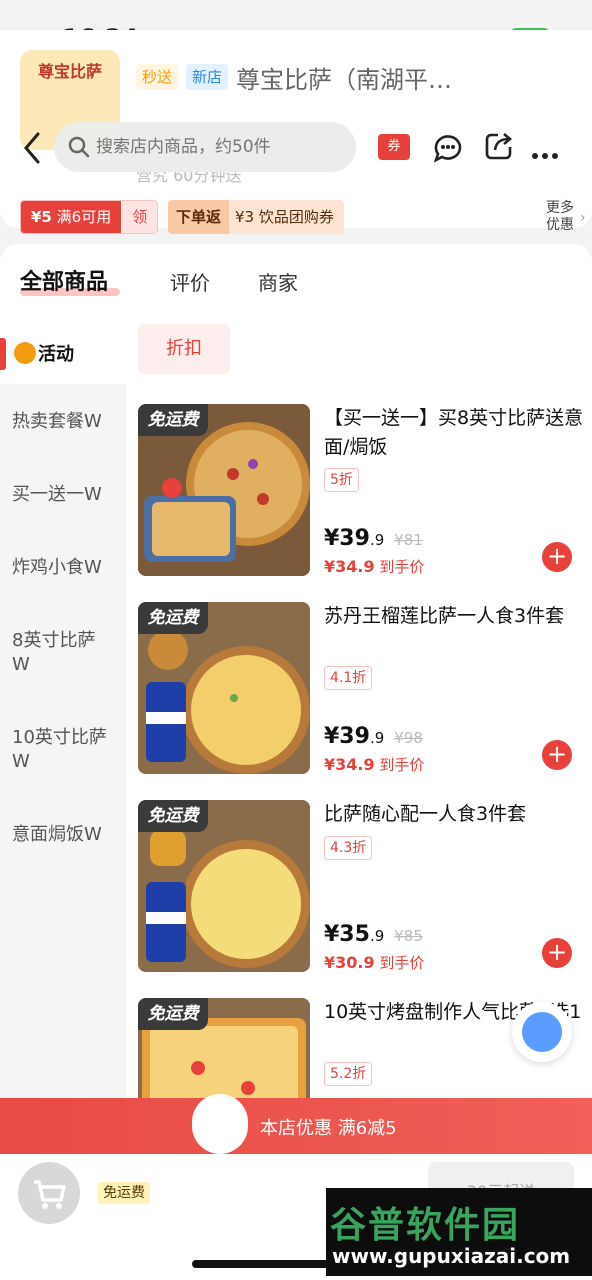 The height and width of the screenshot is (1280, 592). Describe the element at coordinates (373, 736) in the screenshot. I see `product-price: ¥39.9 ¥98` at that location.